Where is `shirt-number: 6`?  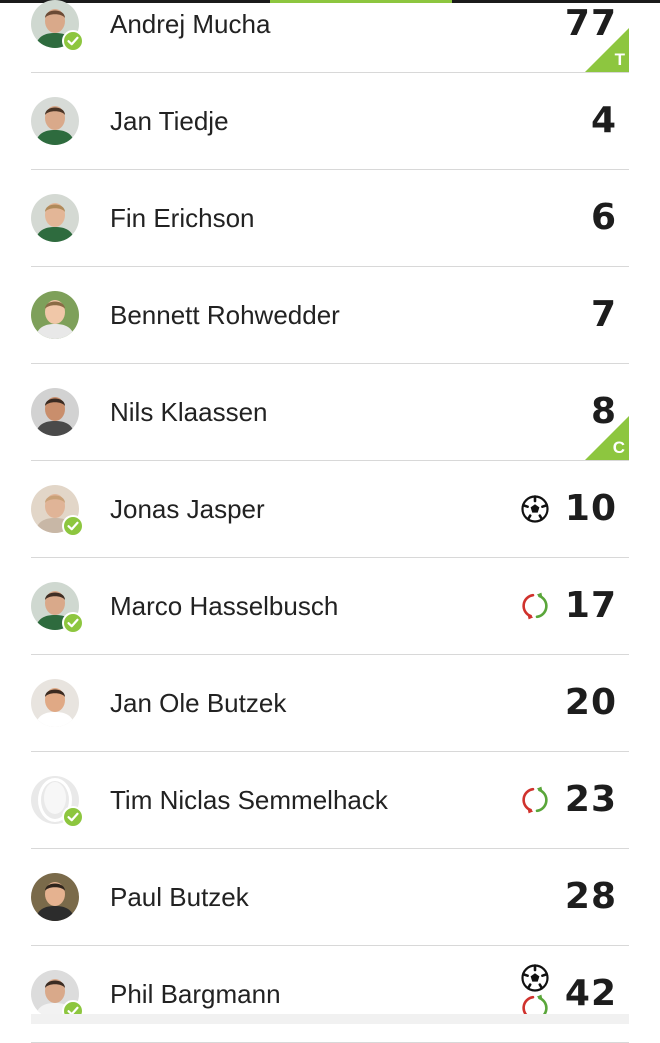 shirt-number: 6 is located at coordinates (603, 217).